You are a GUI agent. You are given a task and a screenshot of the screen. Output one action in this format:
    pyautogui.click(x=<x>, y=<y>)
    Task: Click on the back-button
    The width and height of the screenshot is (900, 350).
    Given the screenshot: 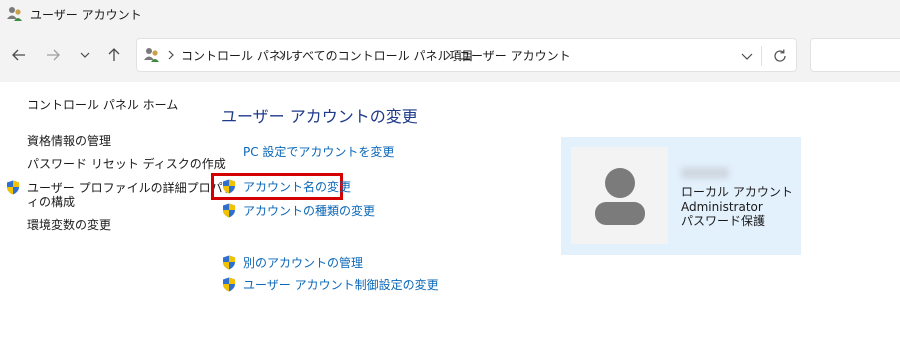 What is the action you would take?
    pyautogui.click(x=19, y=55)
    